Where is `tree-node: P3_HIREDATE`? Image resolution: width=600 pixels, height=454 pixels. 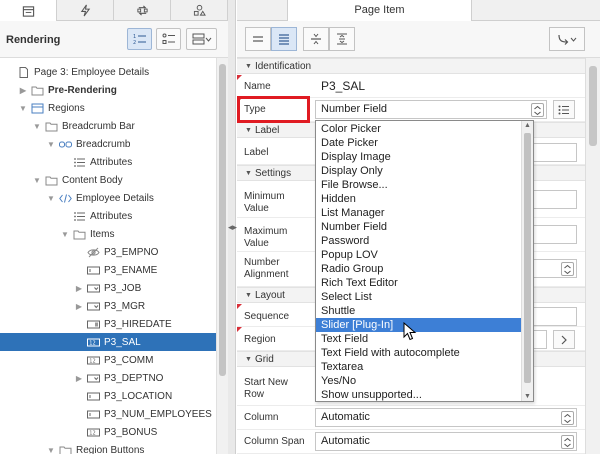
tree-node: P3_HIREDATE is located at coordinates (108, 324).